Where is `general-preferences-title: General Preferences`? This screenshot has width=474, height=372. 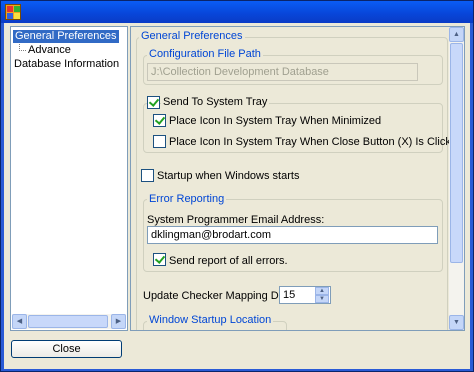
general-preferences-title: General Preferences is located at coordinates (192, 36).